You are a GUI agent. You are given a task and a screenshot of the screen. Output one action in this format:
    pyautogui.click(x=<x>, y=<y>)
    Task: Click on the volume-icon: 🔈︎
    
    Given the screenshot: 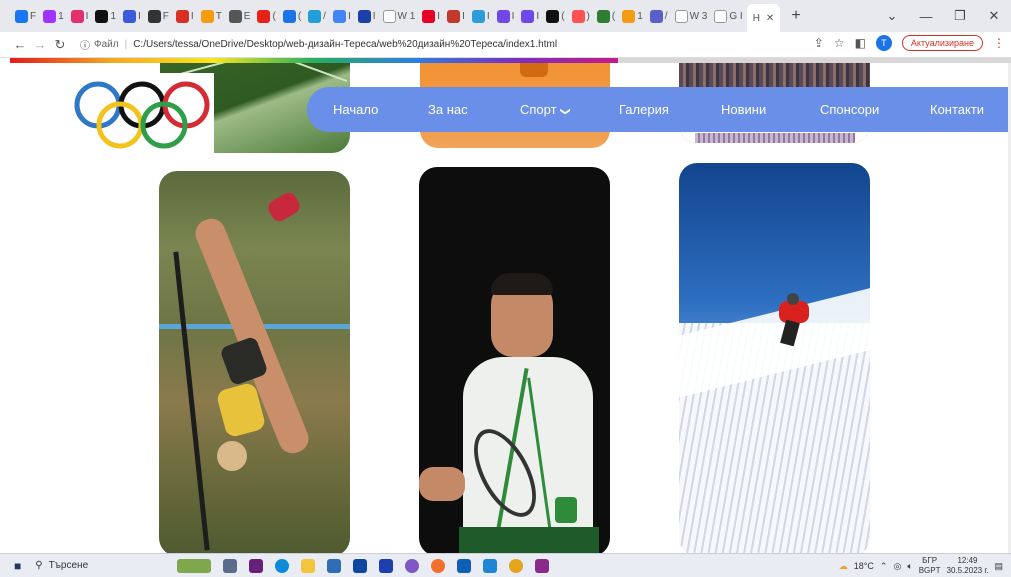 What is the action you would take?
    pyautogui.click(x=909, y=566)
    